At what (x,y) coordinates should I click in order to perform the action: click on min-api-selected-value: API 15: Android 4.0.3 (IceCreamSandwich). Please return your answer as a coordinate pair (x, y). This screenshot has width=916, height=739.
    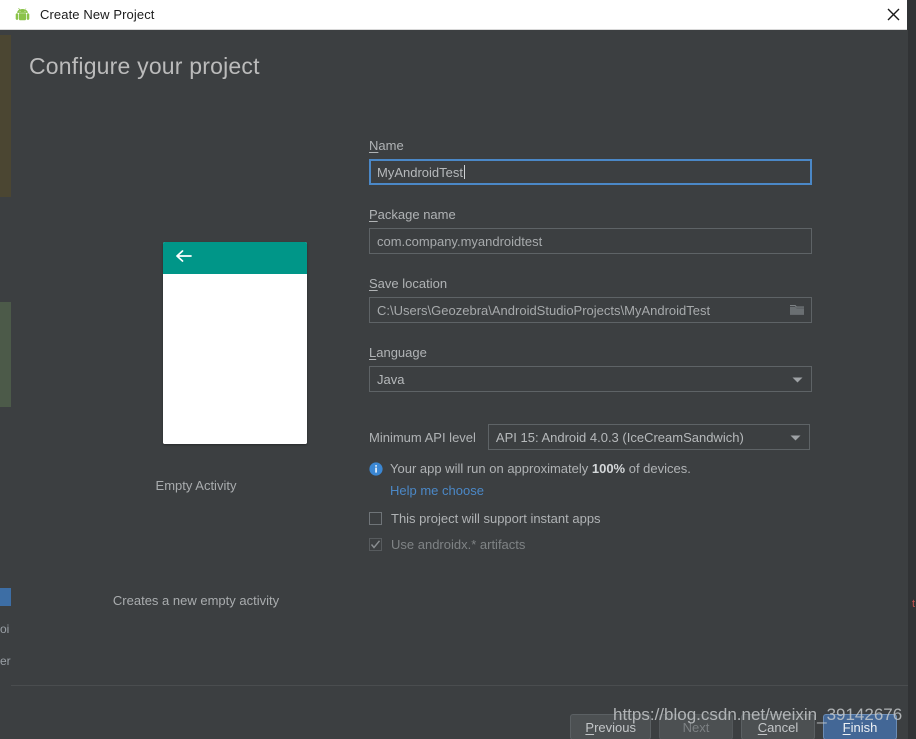
    Looking at the image, I should click on (619, 437).